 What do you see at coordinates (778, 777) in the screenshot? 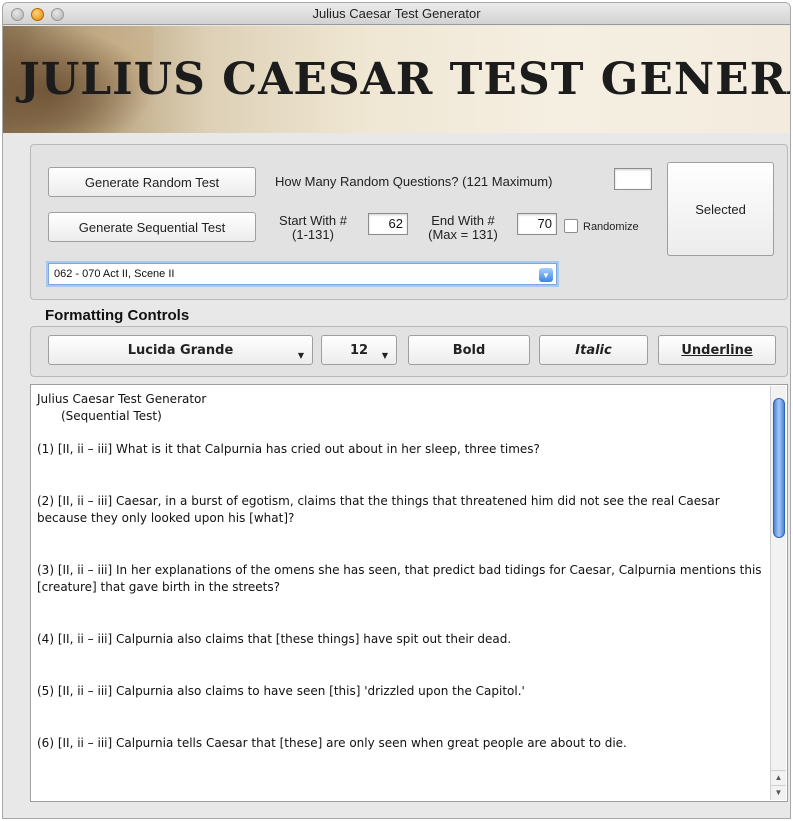
I see `scroll-up-arrow-icon: ▲` at bounding box center [778, 777].